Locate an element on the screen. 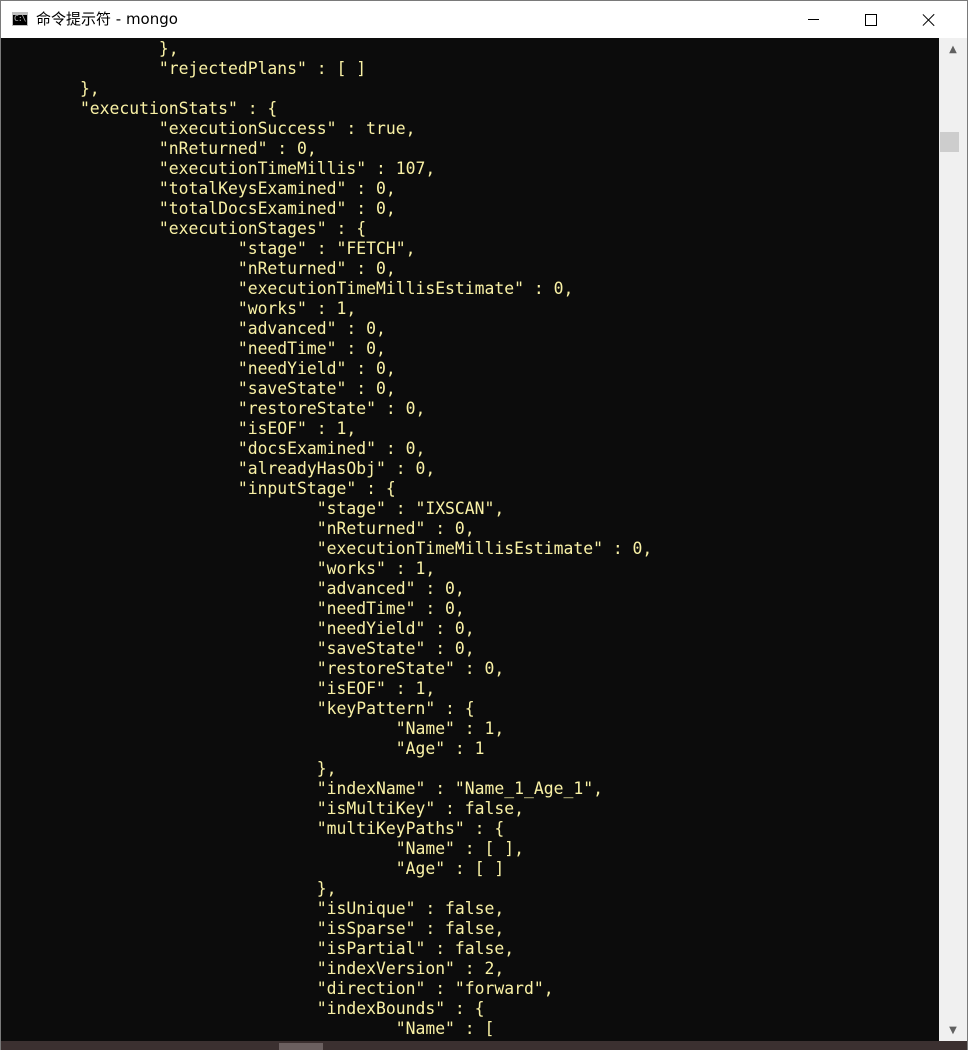 The width and height of the screenshot is (968, 1050). maximize-icon is located at coordinates (871, 19).